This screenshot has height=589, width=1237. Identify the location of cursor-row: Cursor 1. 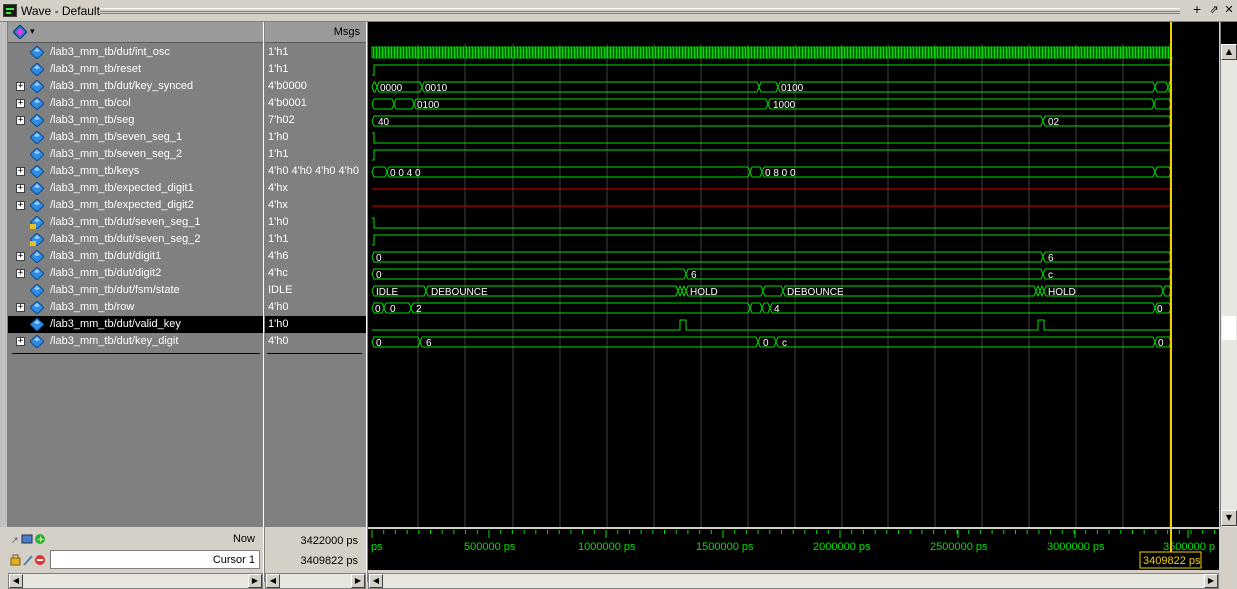
(135, 560).